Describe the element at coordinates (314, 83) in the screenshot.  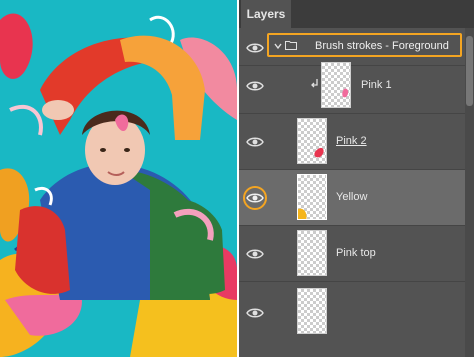
I see `clipping-mask-icon` at that location.